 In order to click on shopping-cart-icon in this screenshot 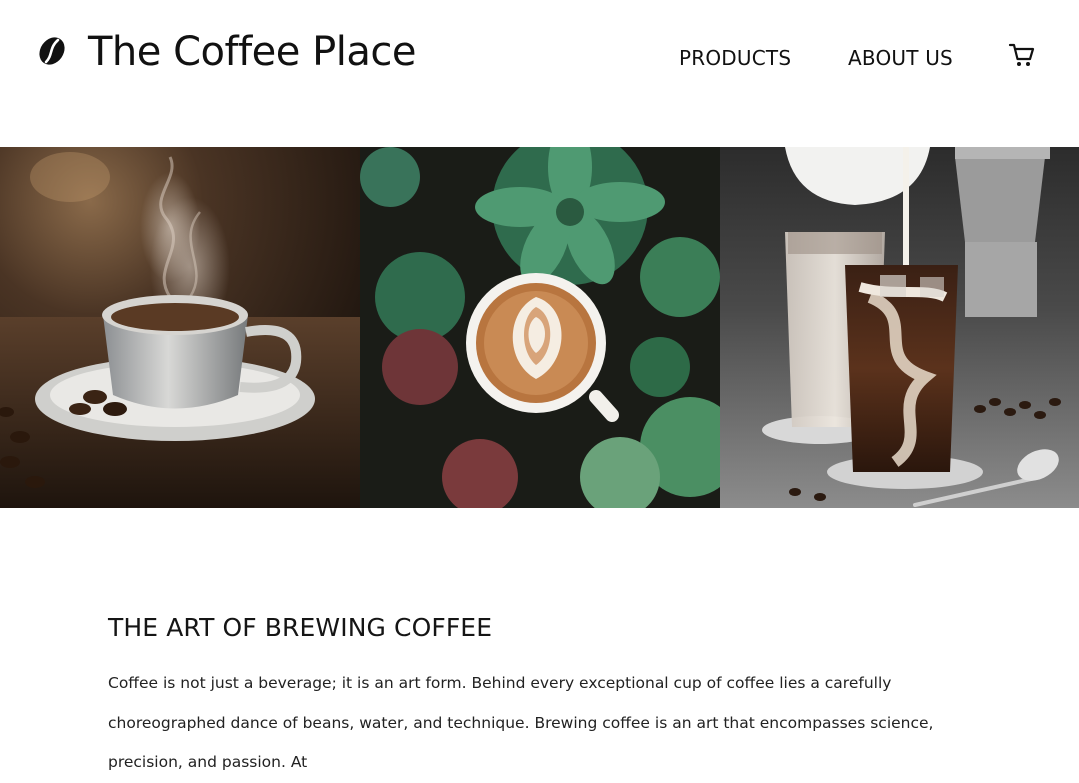, I will do `click(1022, 55)`.